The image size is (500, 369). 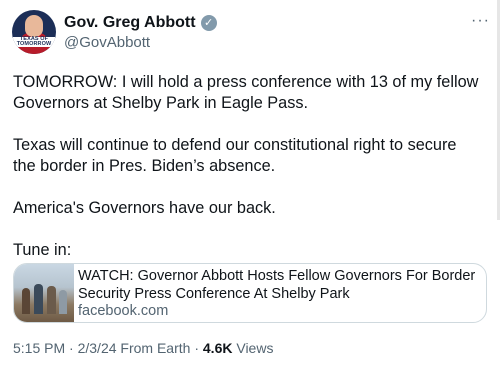 I want to click on avatar-banner: TEXAS OF TOMORROW, so click(x=34, y=41).